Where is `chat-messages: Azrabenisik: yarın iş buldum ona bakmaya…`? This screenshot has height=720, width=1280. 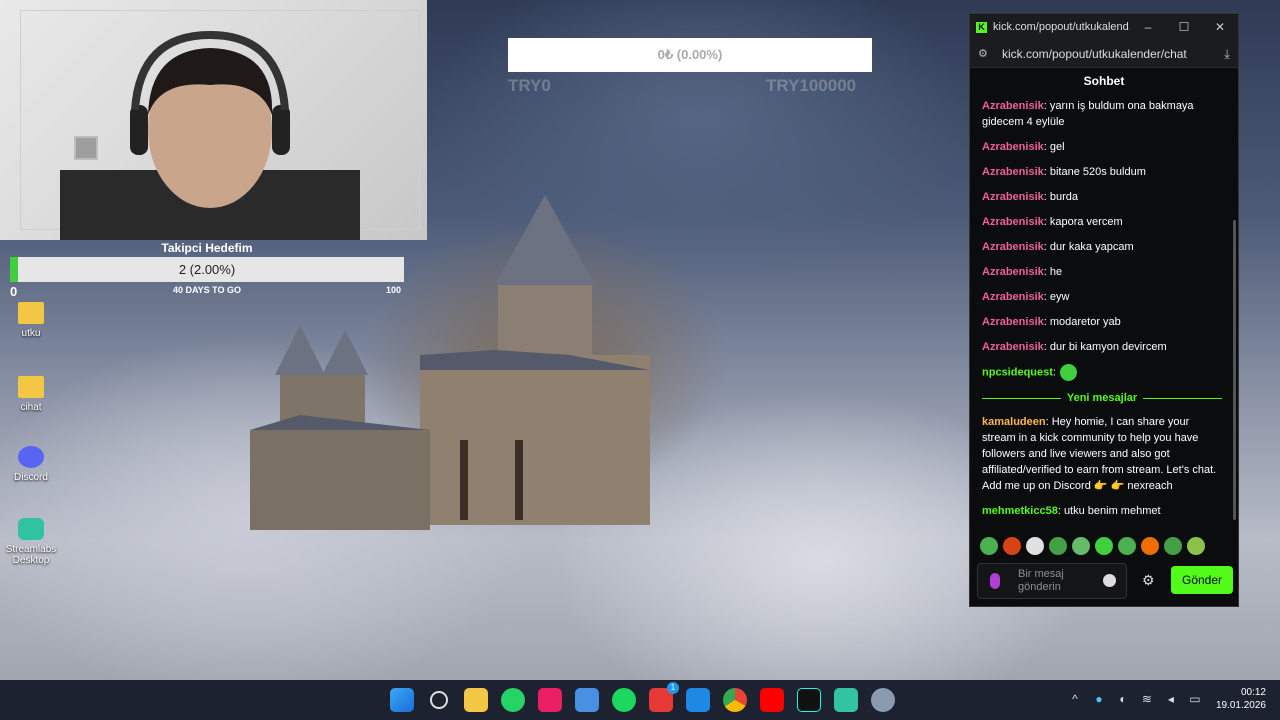 chat-messages: Azrabenisik: yarın iş buldum ona bakmaya… is located at coordinates (1102, 313).